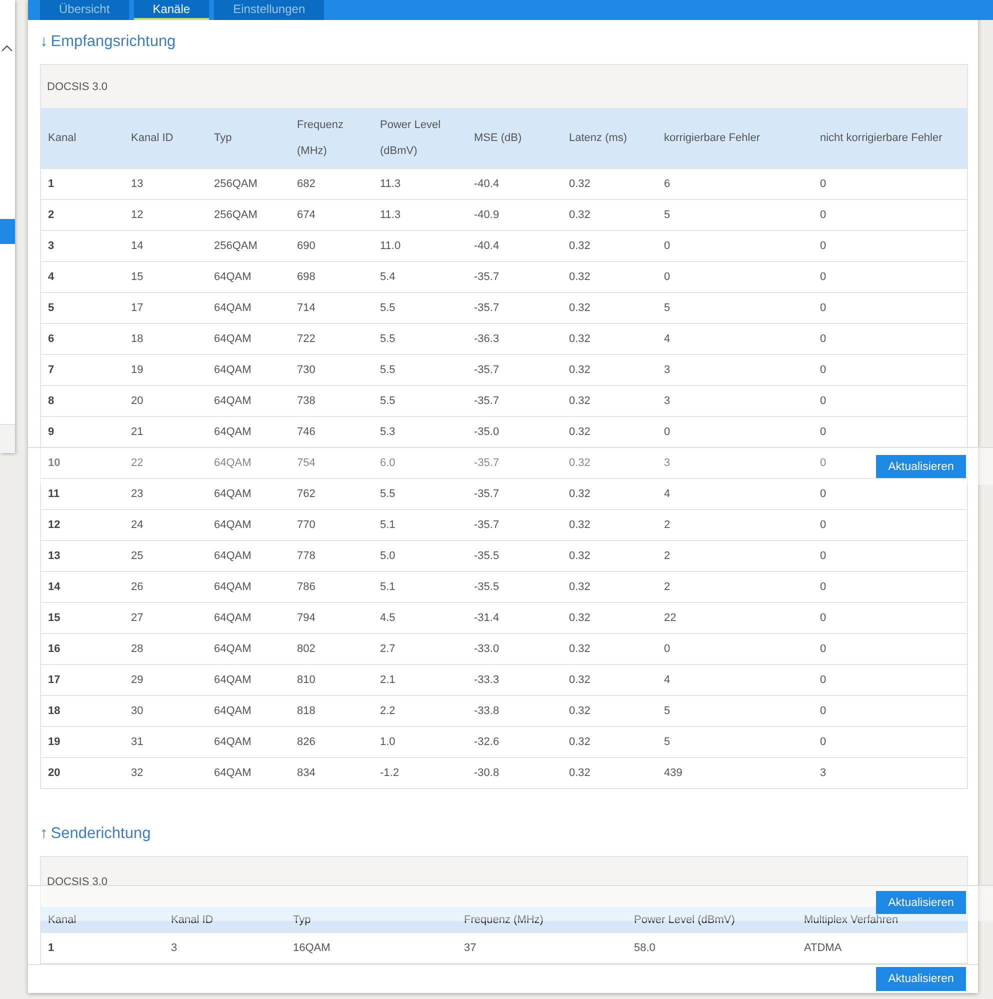 The height and width of the screenshot is (999, 993). I want to click on table-cell-text: ATDMA, so click(823, 948).